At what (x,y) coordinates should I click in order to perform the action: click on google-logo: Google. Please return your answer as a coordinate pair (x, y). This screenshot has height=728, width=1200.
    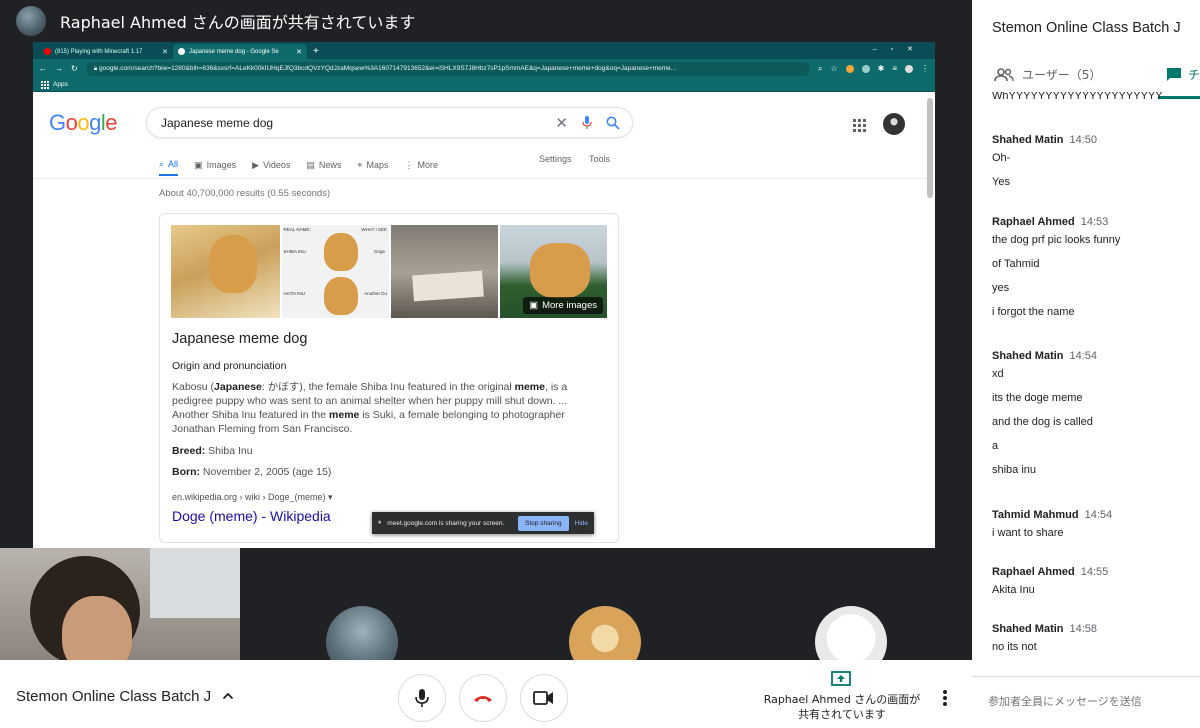
    Looking at the image, I should click on (83, 123).